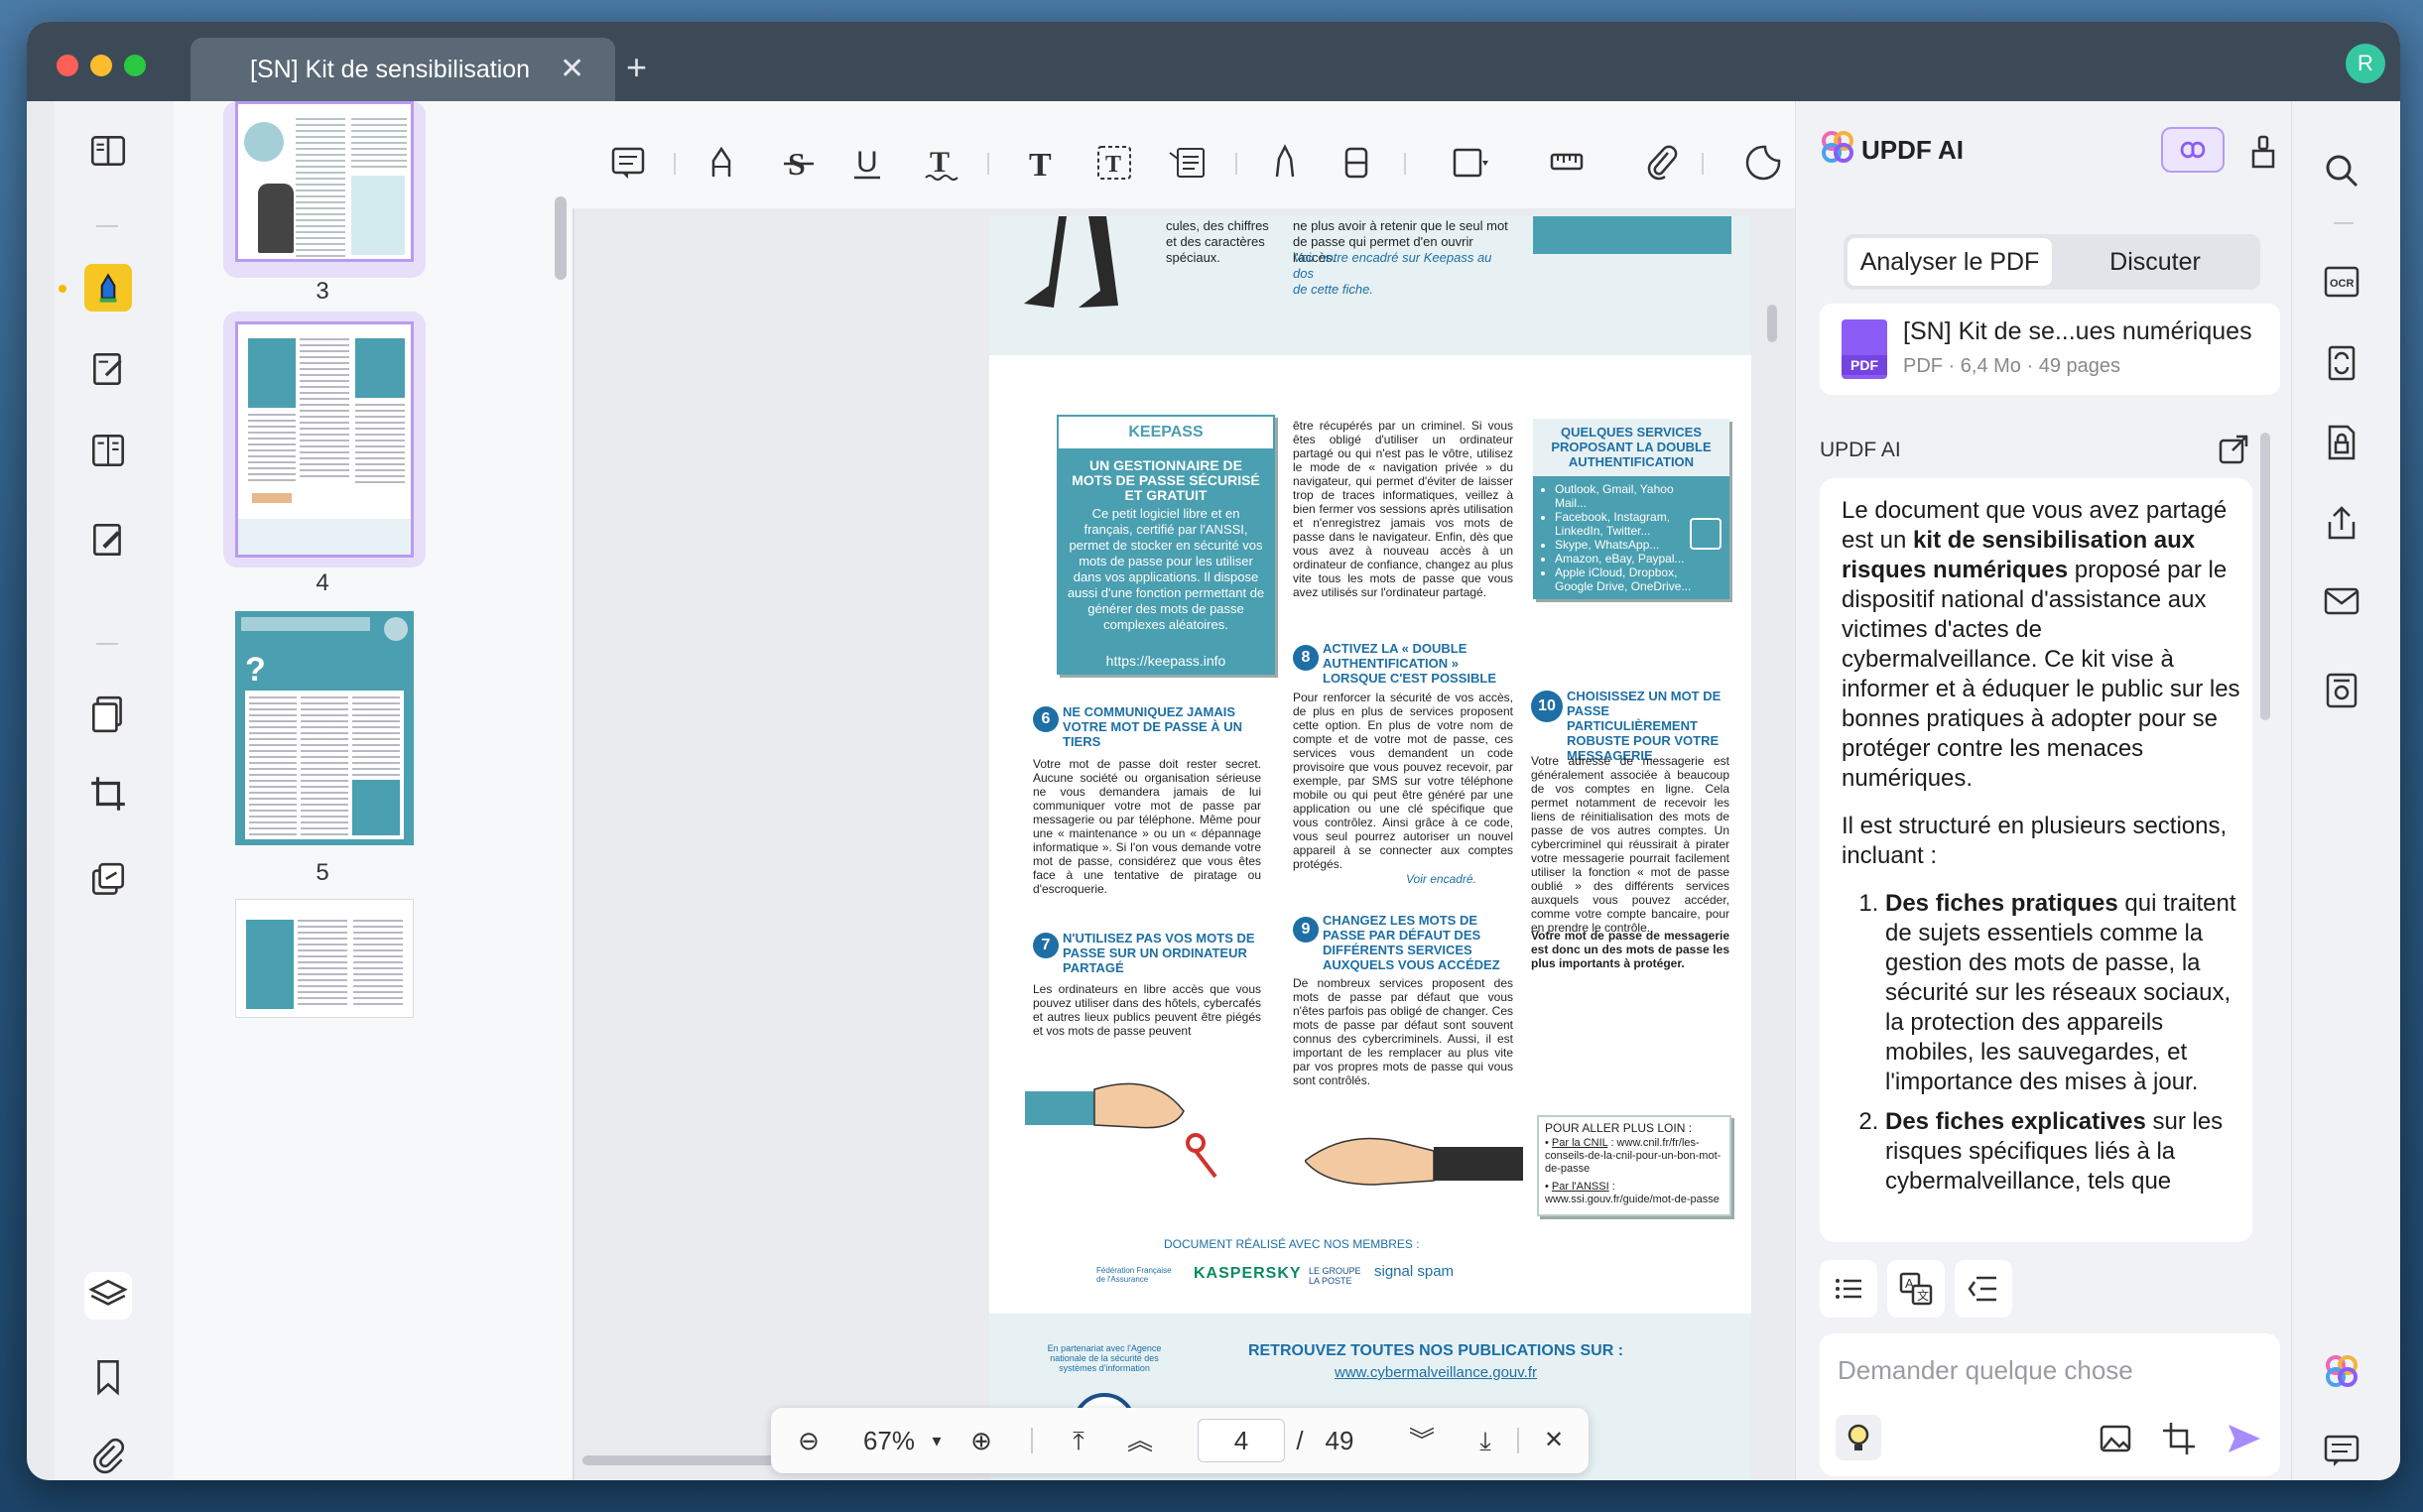 The width and height of the screenshot is (2423, 1512). Describe the element at coordinates (108, 151) in the screenshot. I see `reader-mode-icon` at that location.